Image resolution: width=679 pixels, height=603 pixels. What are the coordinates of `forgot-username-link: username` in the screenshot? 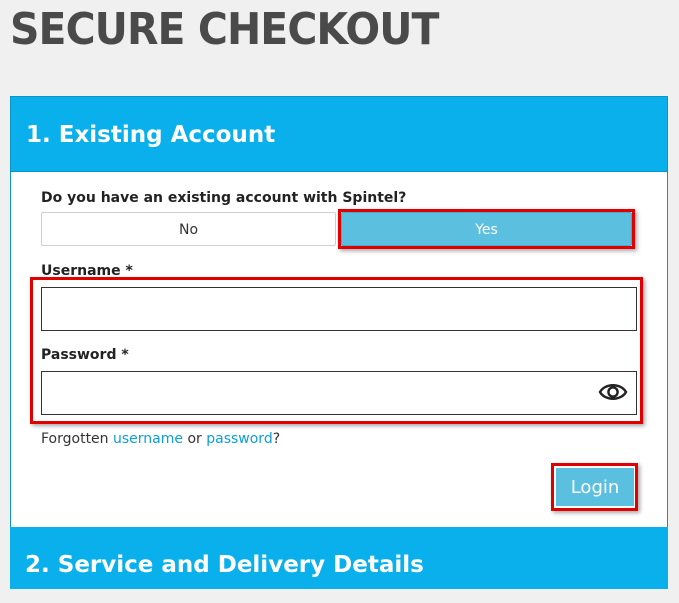 It's located at (148, 439).